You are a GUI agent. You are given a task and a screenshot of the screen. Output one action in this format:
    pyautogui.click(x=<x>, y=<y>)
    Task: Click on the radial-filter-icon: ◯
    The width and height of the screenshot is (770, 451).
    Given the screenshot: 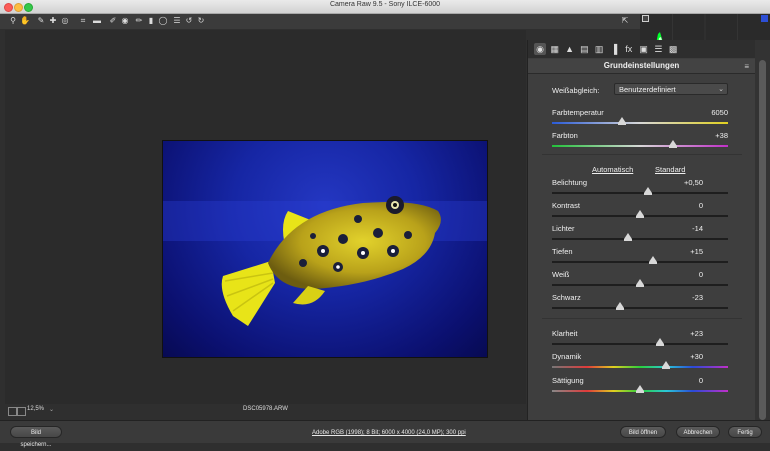 What is the action you would take?
    pyautogui.click(x=163, y=21)
    